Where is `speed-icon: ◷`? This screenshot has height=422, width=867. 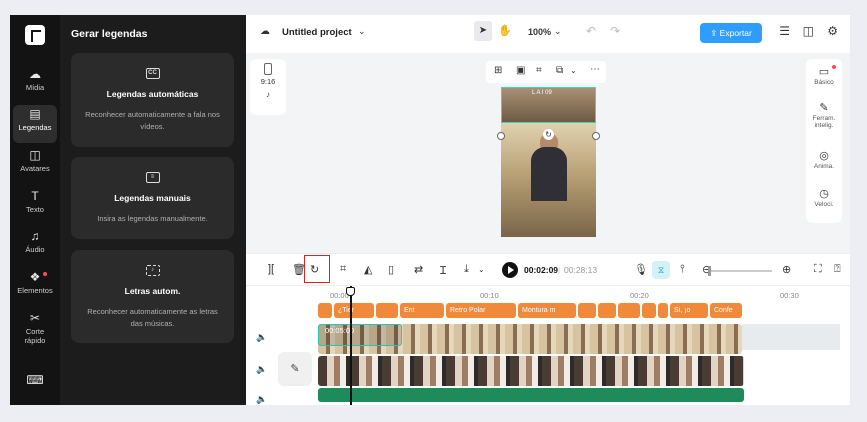 speed-icon: ◷ is located at coordinates (824, 194).